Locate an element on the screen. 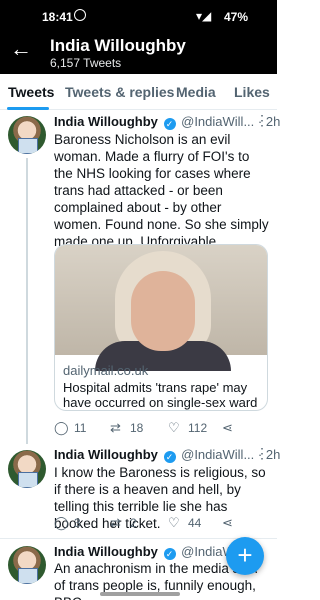 The image size is (320, 600). profile-tabs: Tweets Tweets & replies Media Likes is located at coordinates (138, 92).